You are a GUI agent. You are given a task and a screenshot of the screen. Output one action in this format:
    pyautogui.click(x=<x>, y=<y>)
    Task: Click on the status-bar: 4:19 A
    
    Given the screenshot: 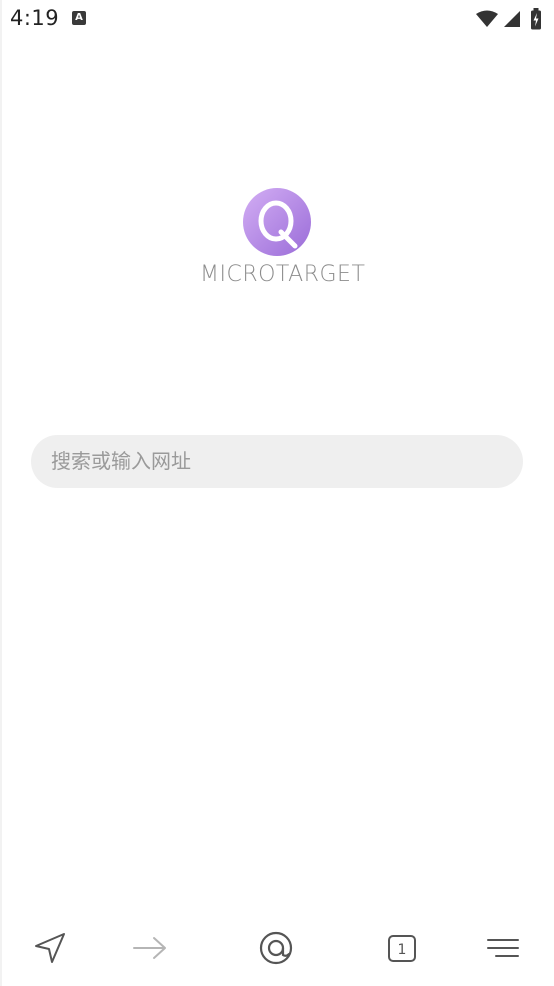 What is the action you would take?
    pyautogui.click(x=277, y=19)
    